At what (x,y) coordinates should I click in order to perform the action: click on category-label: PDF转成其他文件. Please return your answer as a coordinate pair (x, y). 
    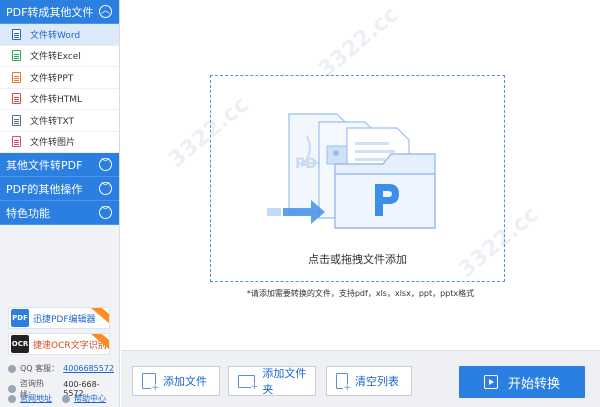
    Looking at the image, I should click on (50, 12).